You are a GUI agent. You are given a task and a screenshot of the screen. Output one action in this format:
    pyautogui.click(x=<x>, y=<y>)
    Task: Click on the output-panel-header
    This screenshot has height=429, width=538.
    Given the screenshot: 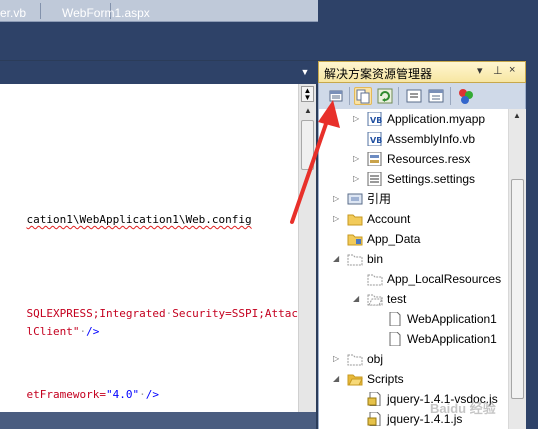 What is the action you would take?
    pyautogui.click(x=158, y=420)
    